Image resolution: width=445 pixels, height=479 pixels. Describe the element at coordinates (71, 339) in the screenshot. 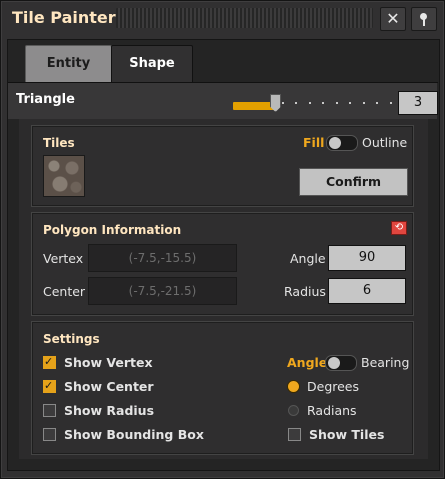

I see `settings-title: Settings` at that location.